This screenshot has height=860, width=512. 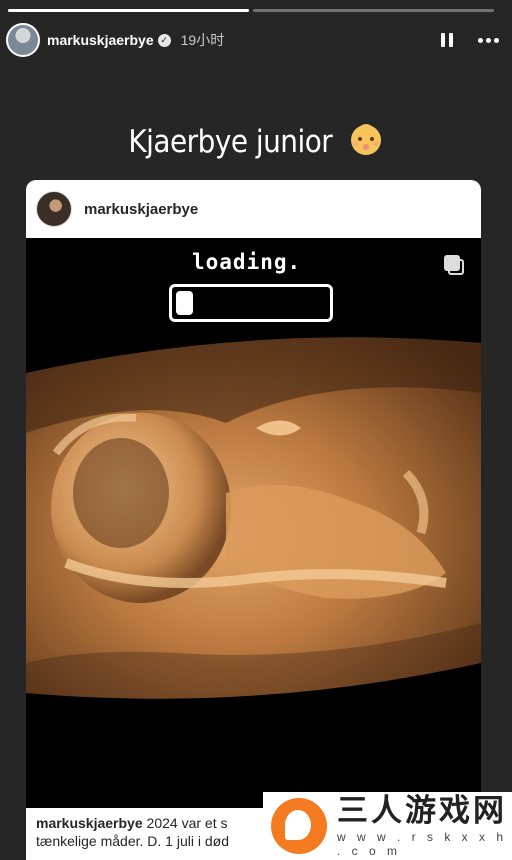 I want to click on story-timestamp: 19小时, so click(x=202, y=40).